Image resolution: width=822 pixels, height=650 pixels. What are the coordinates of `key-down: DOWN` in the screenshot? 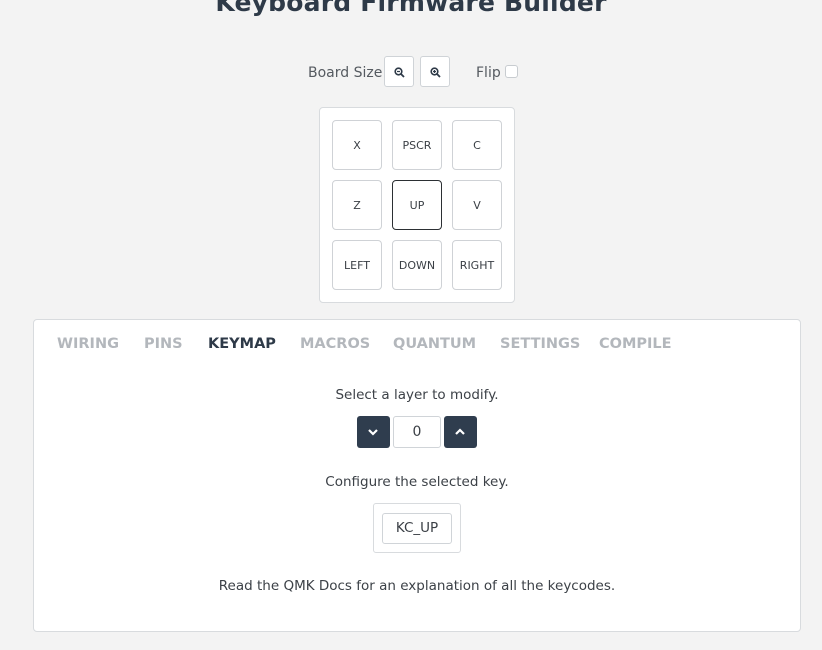 It's located at (417, 265).